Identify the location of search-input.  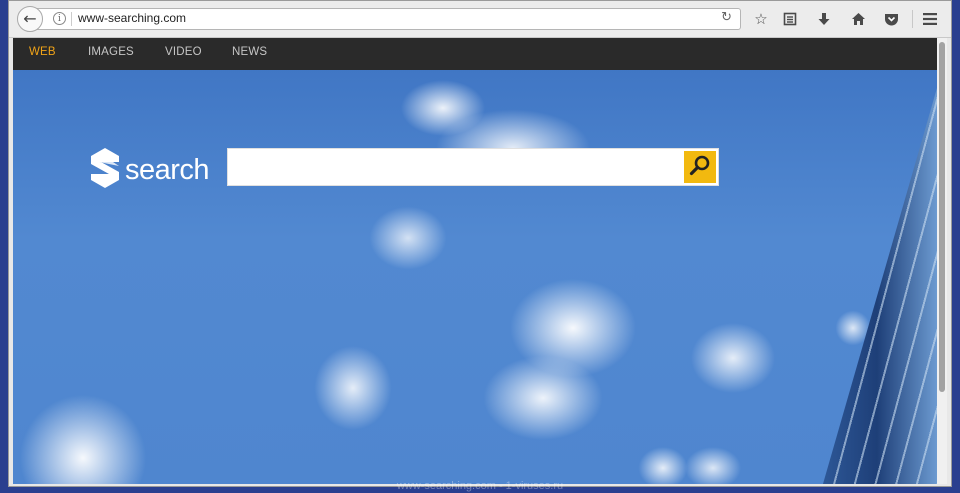
(462, 167).